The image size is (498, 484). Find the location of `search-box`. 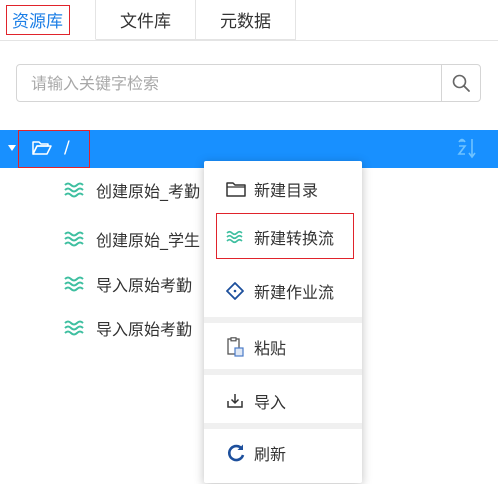

search-box is located at coordinates (248, 83).